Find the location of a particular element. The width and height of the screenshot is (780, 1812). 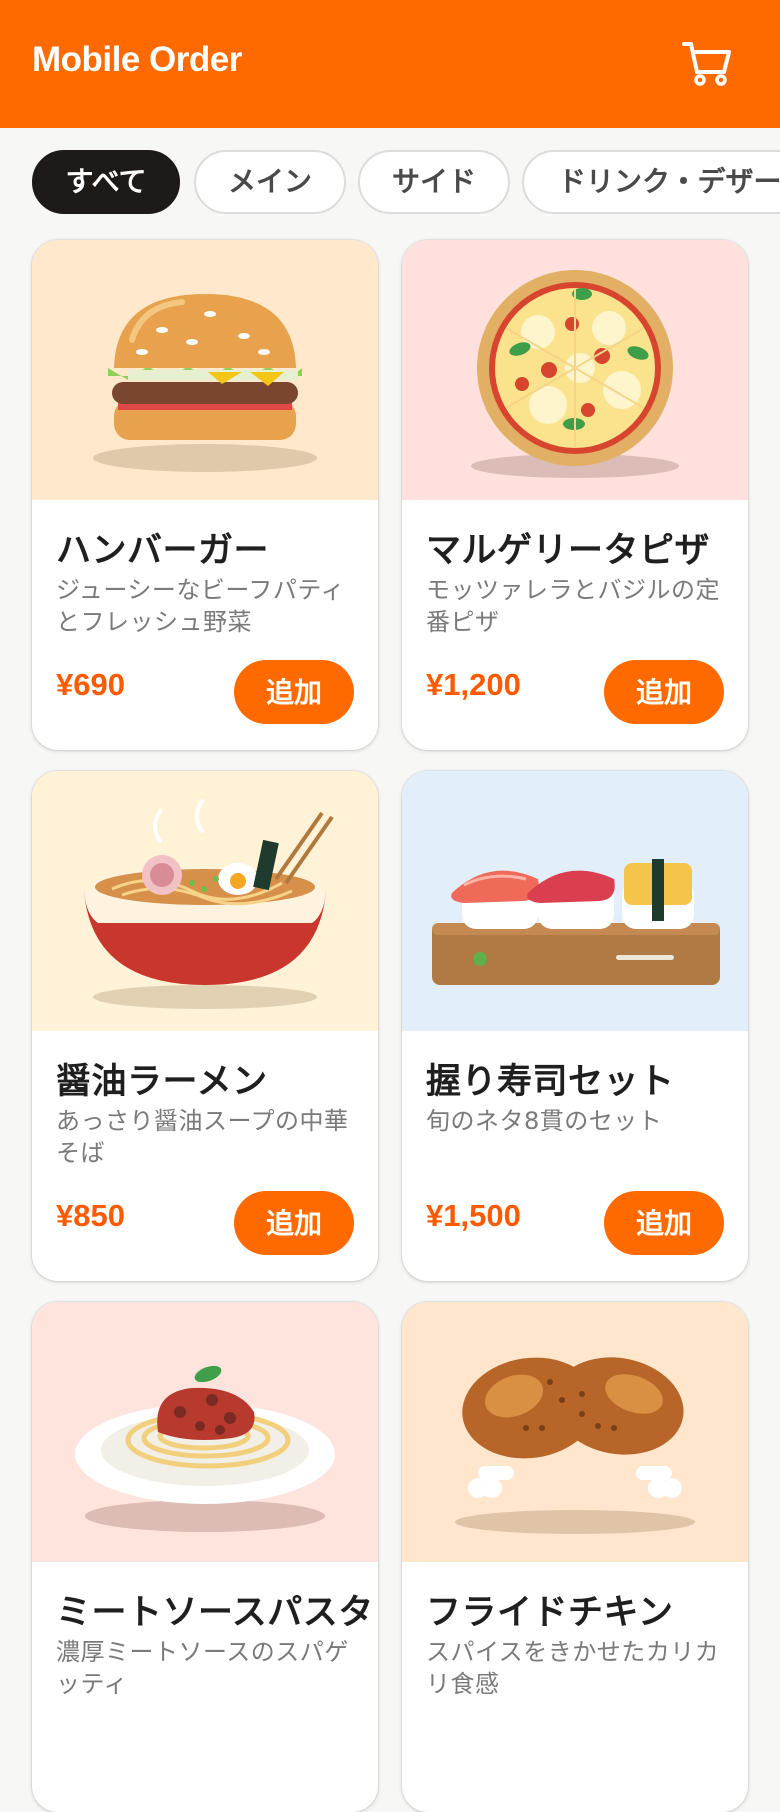

menu-card: 握り寿司セット 旬のネタ8貫のセット ¥1,500 追加 is located at coordinates (575, 1026).